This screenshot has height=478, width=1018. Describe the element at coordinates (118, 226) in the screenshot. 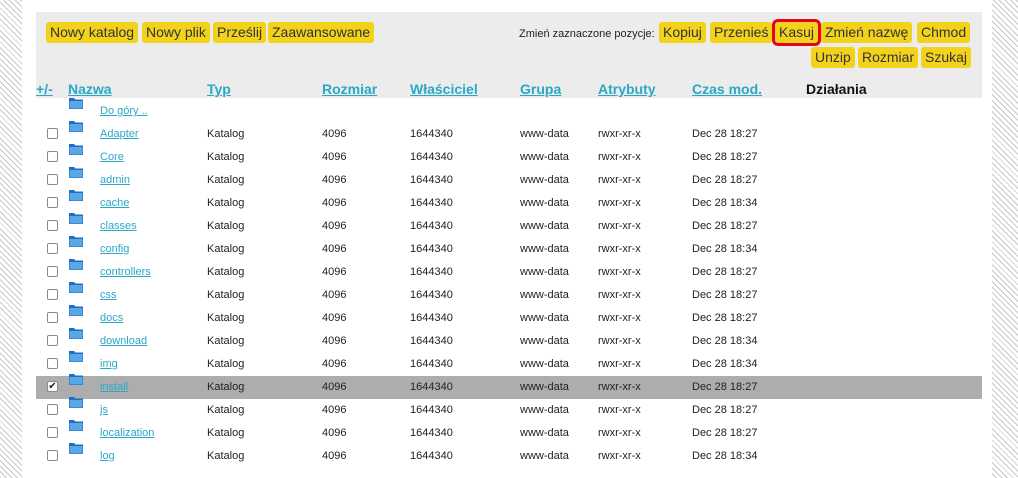

I see `file-name-link: classes` at that location.